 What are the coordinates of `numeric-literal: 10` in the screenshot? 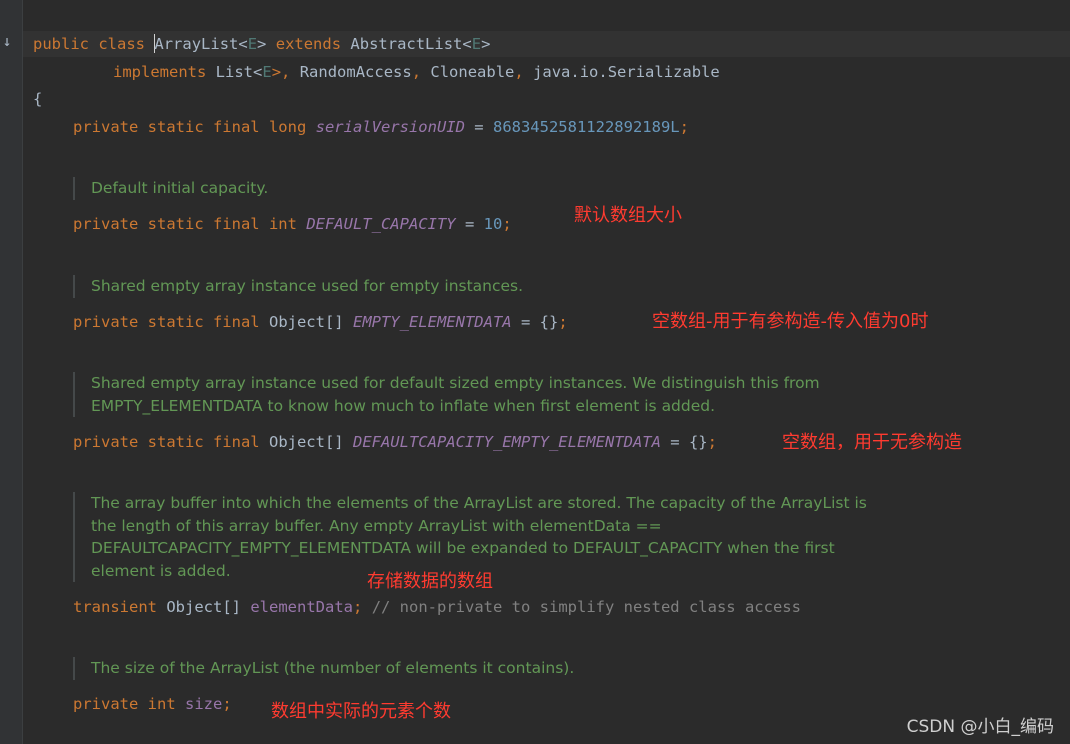 It's located at (493, 224).